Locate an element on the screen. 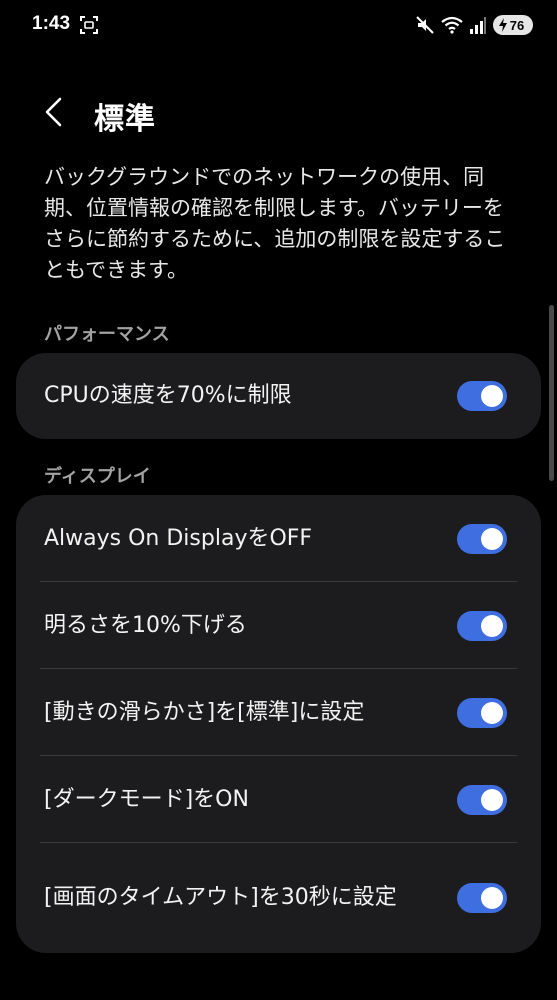 Image resolution: width=557 pixels, height=1000 pixels. setting-row-motion-smoothness: [動きの滑らかさ]を[標準]に設定 is located at coordinates (278, 712).